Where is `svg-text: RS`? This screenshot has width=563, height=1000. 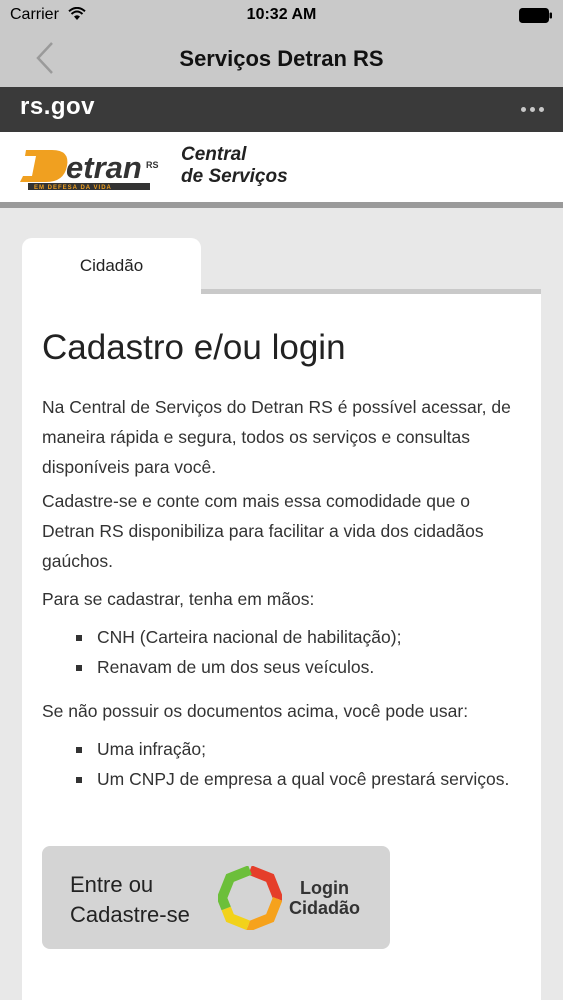 svg-text: RS is located at coordinates (152, 165).